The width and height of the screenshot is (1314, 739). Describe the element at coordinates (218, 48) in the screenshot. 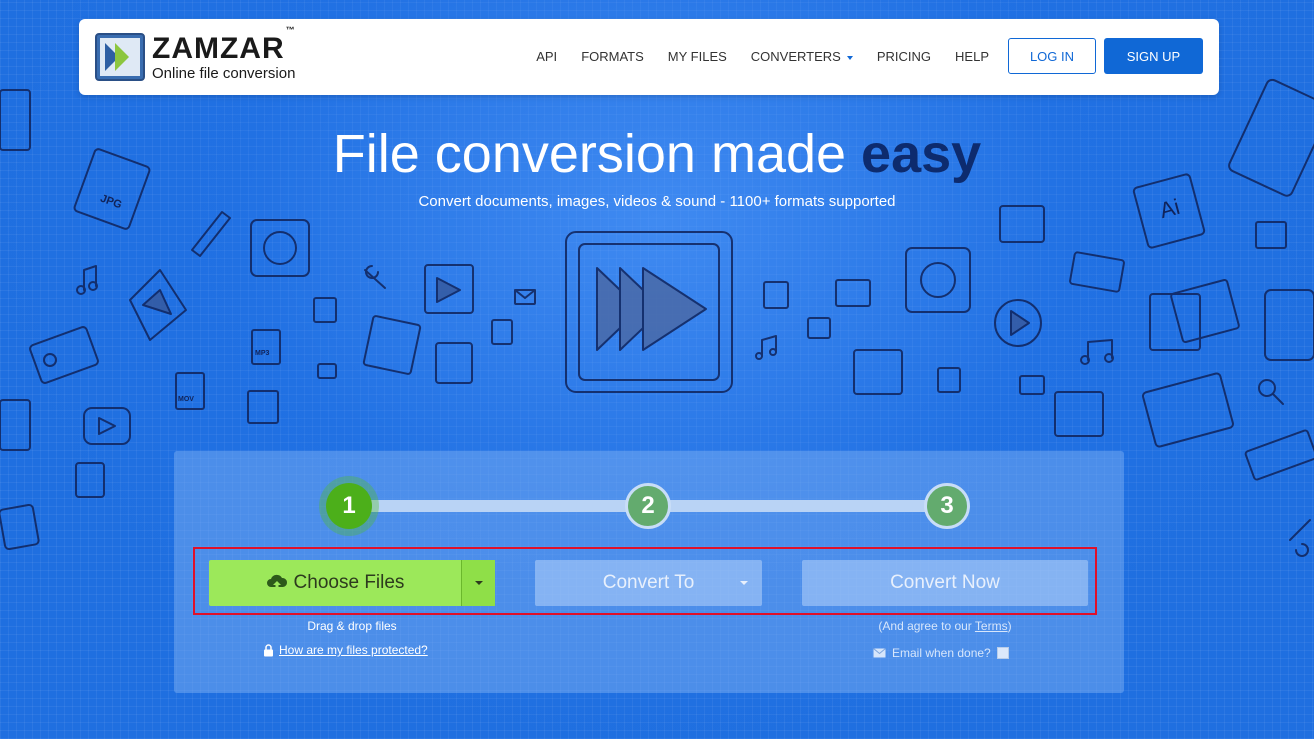

I see `brand-name-text: ZAMZAR` at that location.